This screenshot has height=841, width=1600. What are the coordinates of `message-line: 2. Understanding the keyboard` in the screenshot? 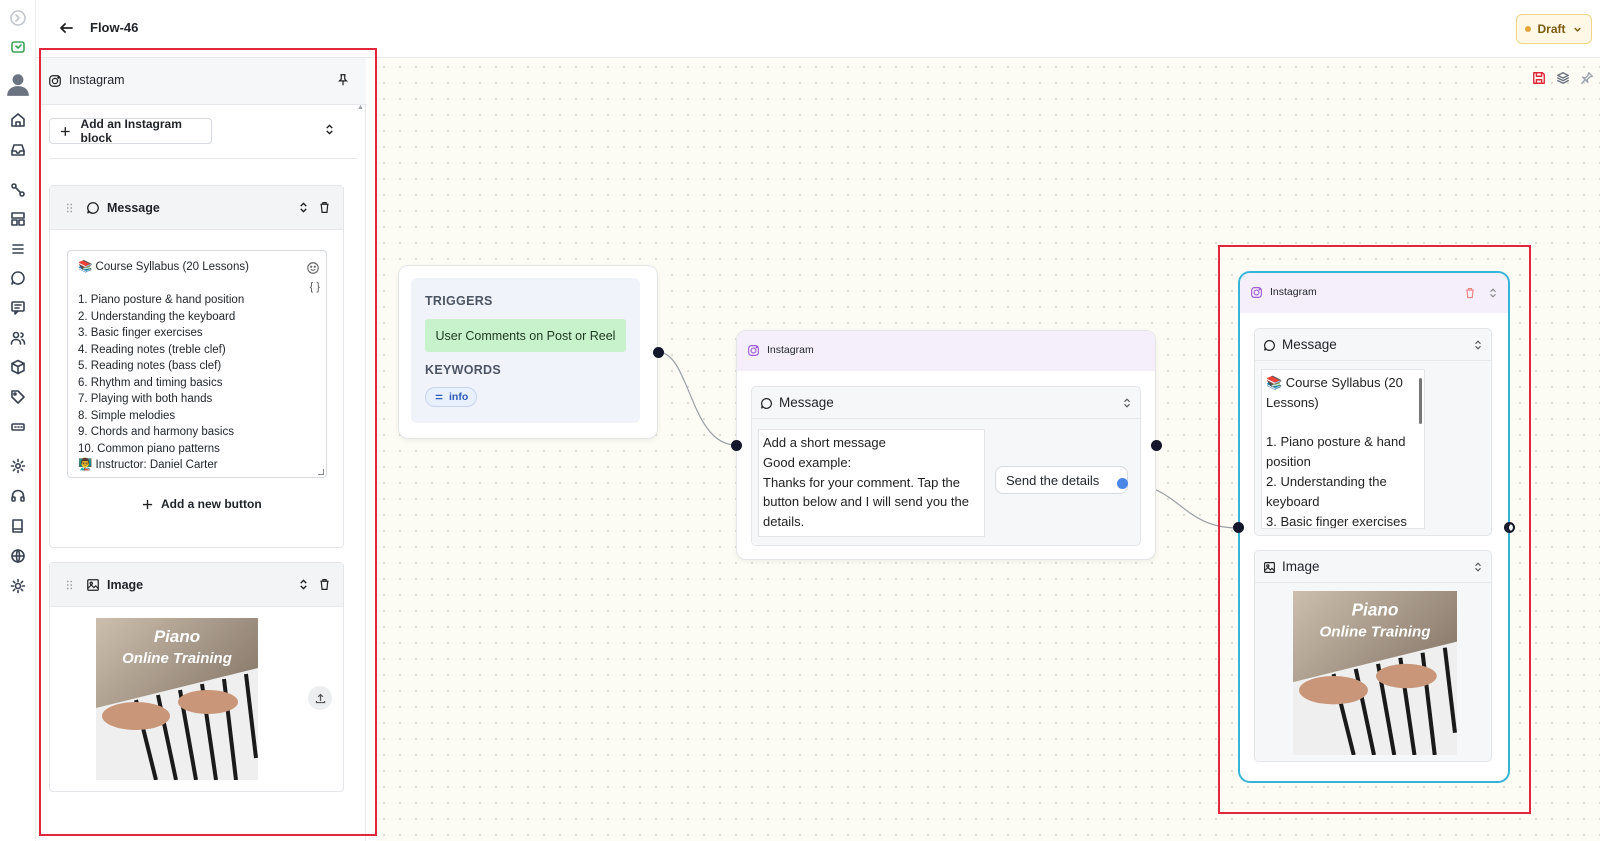 It's located at (157, 316).